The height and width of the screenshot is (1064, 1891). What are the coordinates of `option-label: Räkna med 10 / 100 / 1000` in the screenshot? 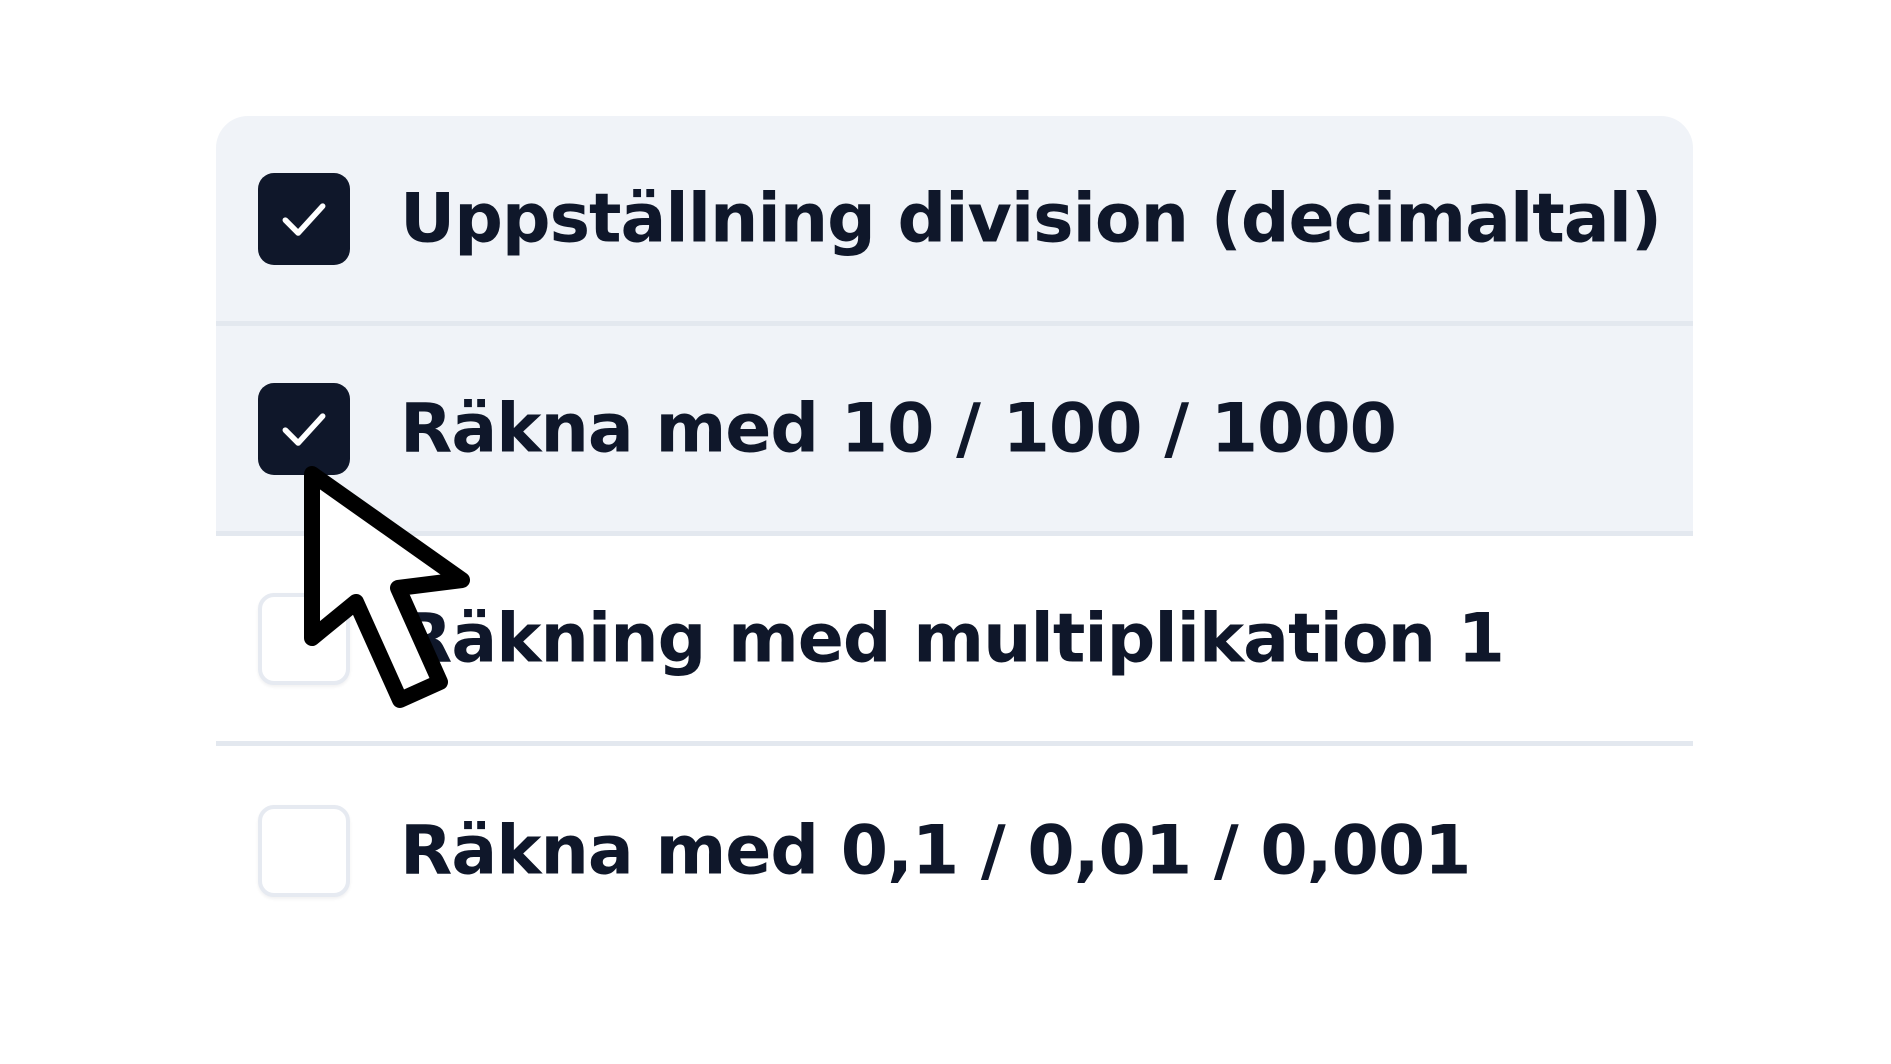 It's located at (898, 428).